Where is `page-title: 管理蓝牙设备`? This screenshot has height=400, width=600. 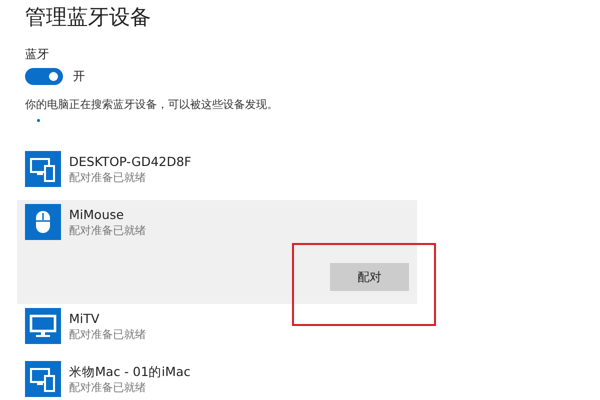 page-title: 管理蓝牙设备 is located at coordinates (88, 17).